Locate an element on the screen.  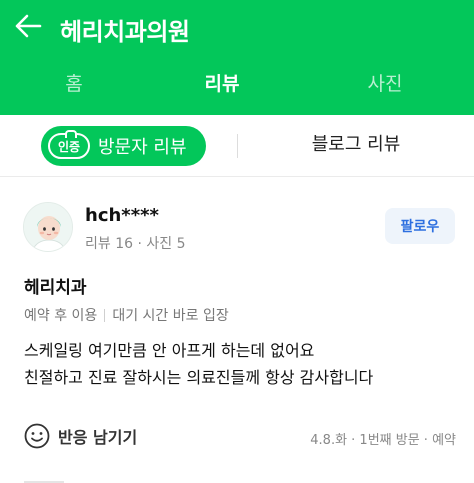
user-avatar-icon is located at coordinates (48, 227).